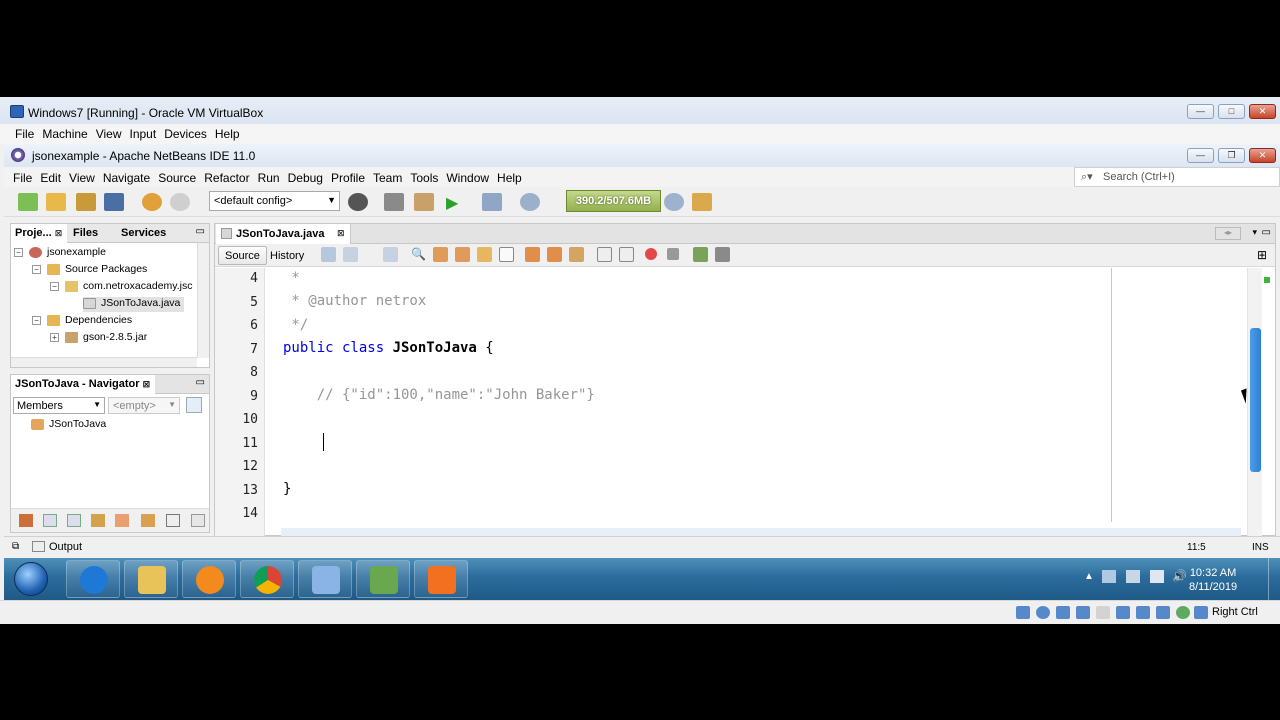 The height and width of the screenshot is (720, 1280). Describe the element at coordinates (418, 254) in the screenshot. I see `search-icon: 🔍` at that location.